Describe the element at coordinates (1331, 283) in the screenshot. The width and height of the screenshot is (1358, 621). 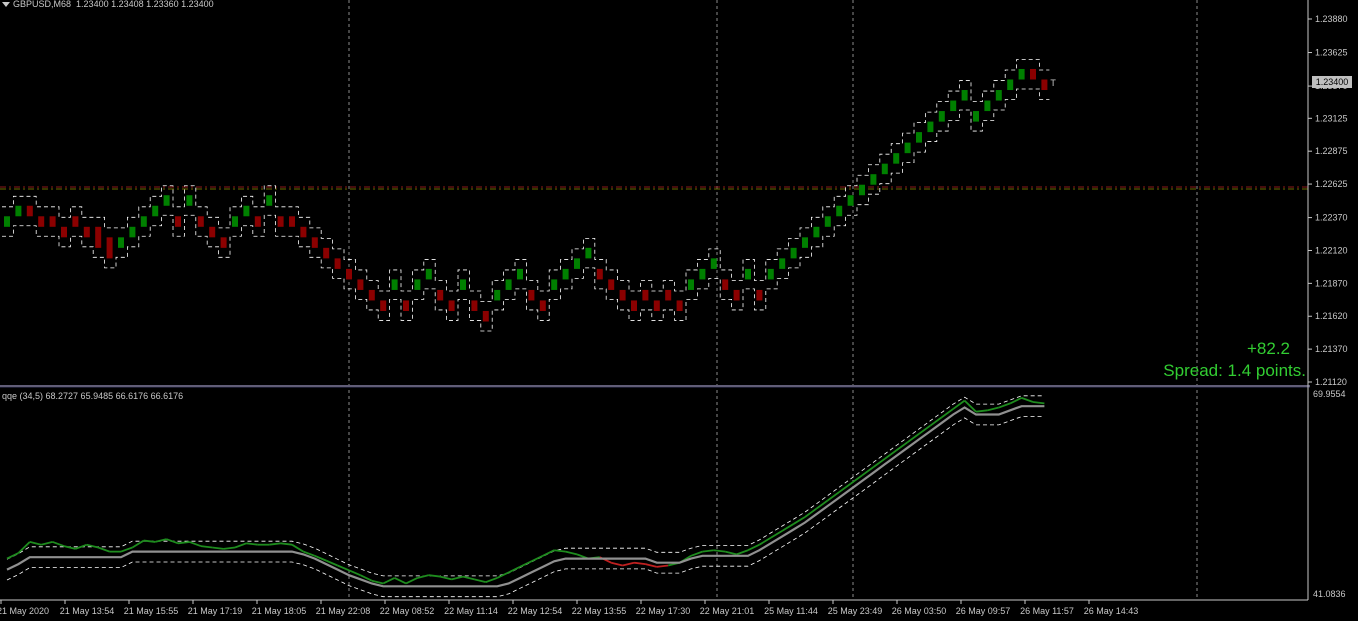
I see `y-tick-label: 1.21870` at that location.